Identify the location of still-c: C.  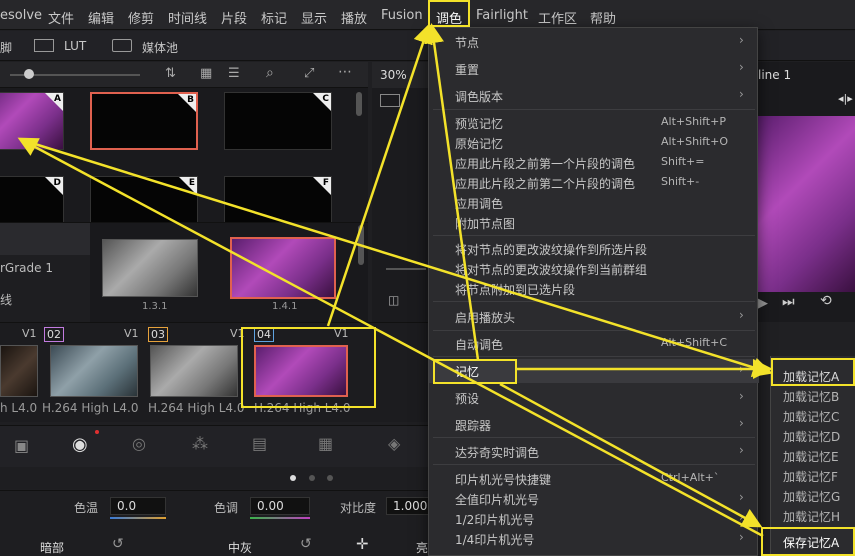
(278, 121).